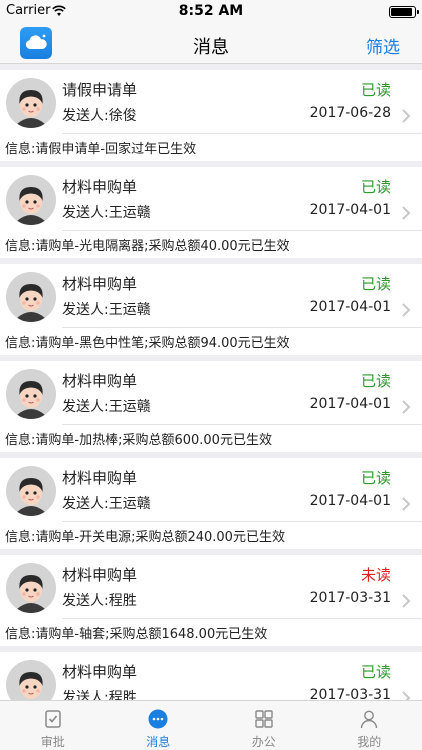 Image resolution: width=422 pixels, height=750 pixels. Describe the element at coordinates (147, 246) in the screenshot. I see `message-info: 信息:请购单-光电隔离器;采购总额40.00元已生效` at that location.